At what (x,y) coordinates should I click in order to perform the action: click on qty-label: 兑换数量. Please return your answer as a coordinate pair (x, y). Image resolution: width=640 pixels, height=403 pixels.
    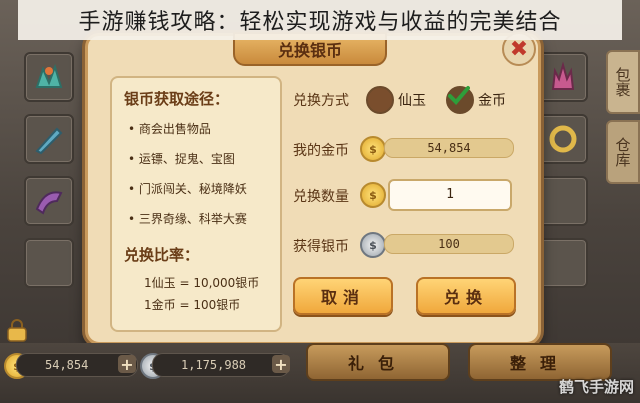
    Looking at the image, I should click on (321, 197).